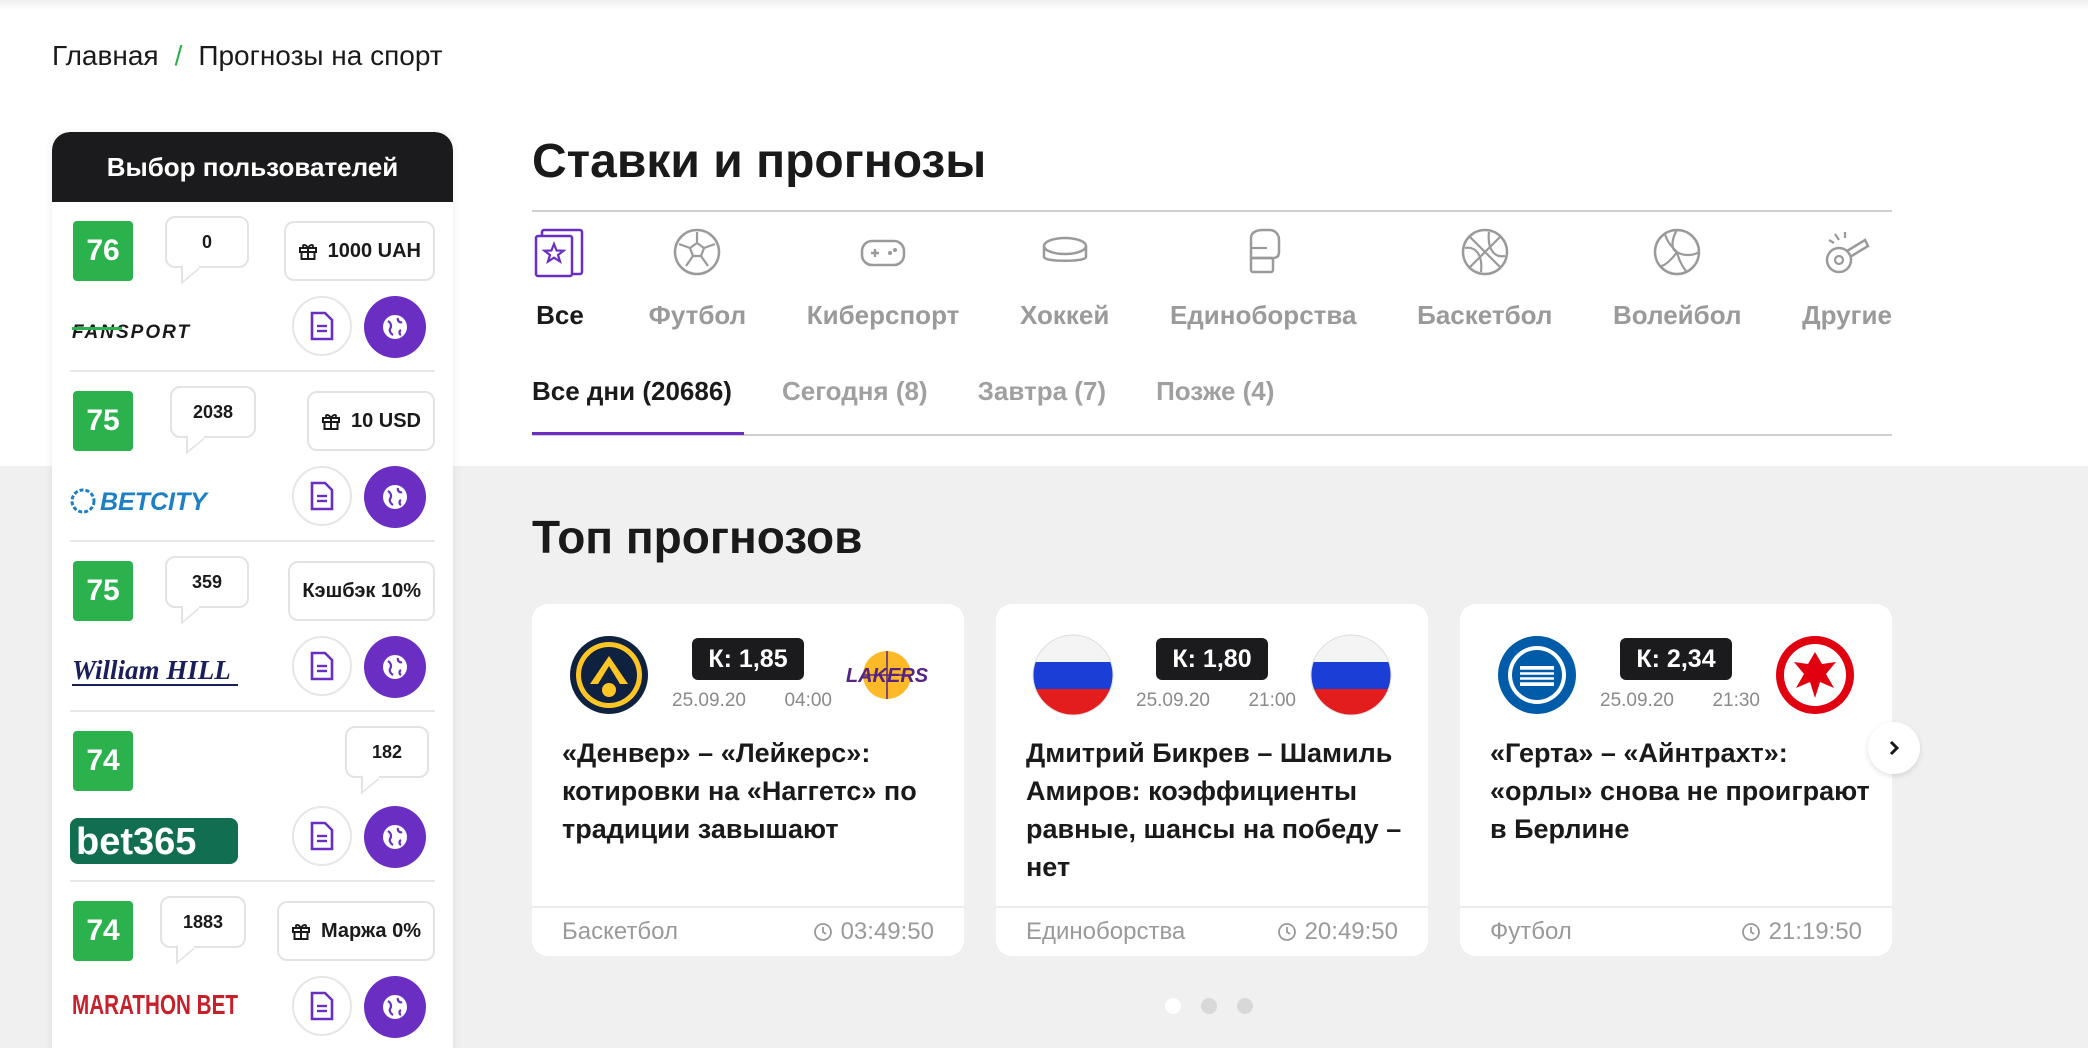  I want to click on tab-esports: Киберспорт, so click(883, 284).